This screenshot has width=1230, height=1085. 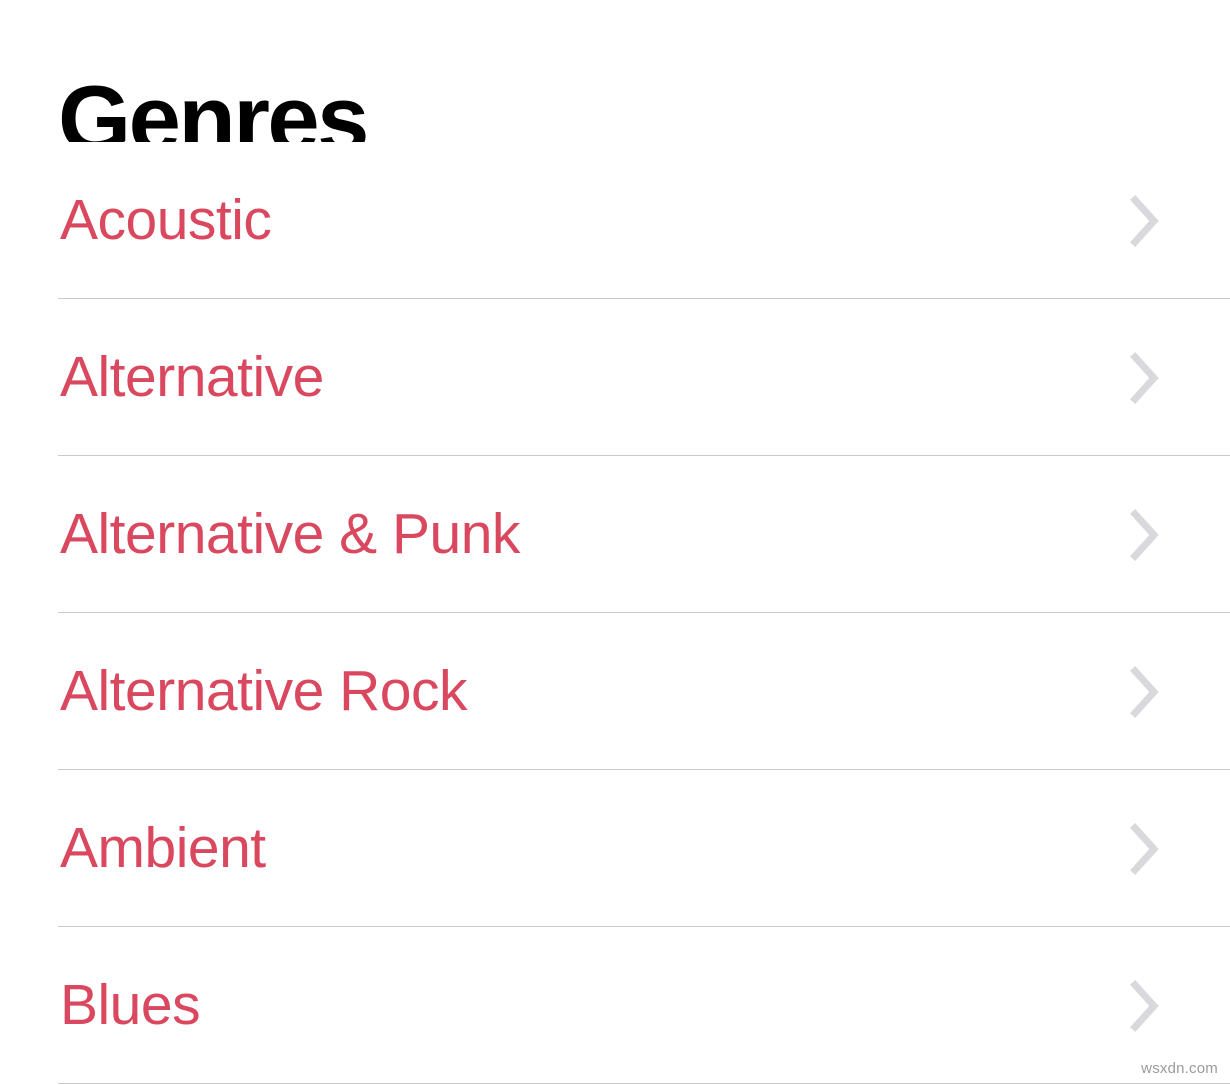 I want to click on list-item: Alternative, so click(x=615, y=377).